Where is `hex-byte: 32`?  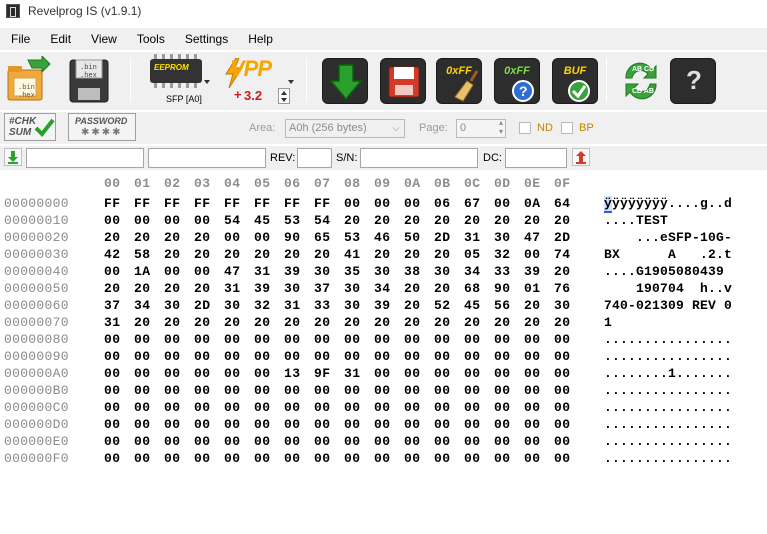
hex-byte: 32 is located at coordinates (262, 305).